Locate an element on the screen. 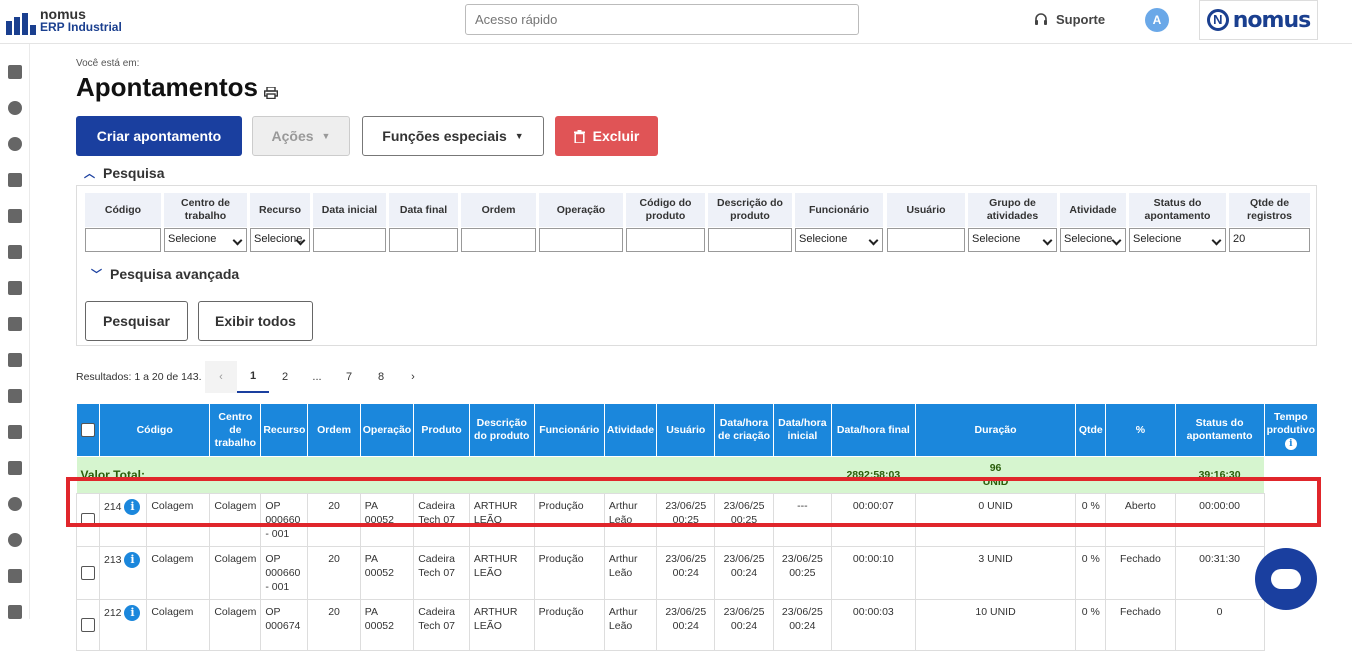  select-all-checkbox is located at coordinates (88, 430).